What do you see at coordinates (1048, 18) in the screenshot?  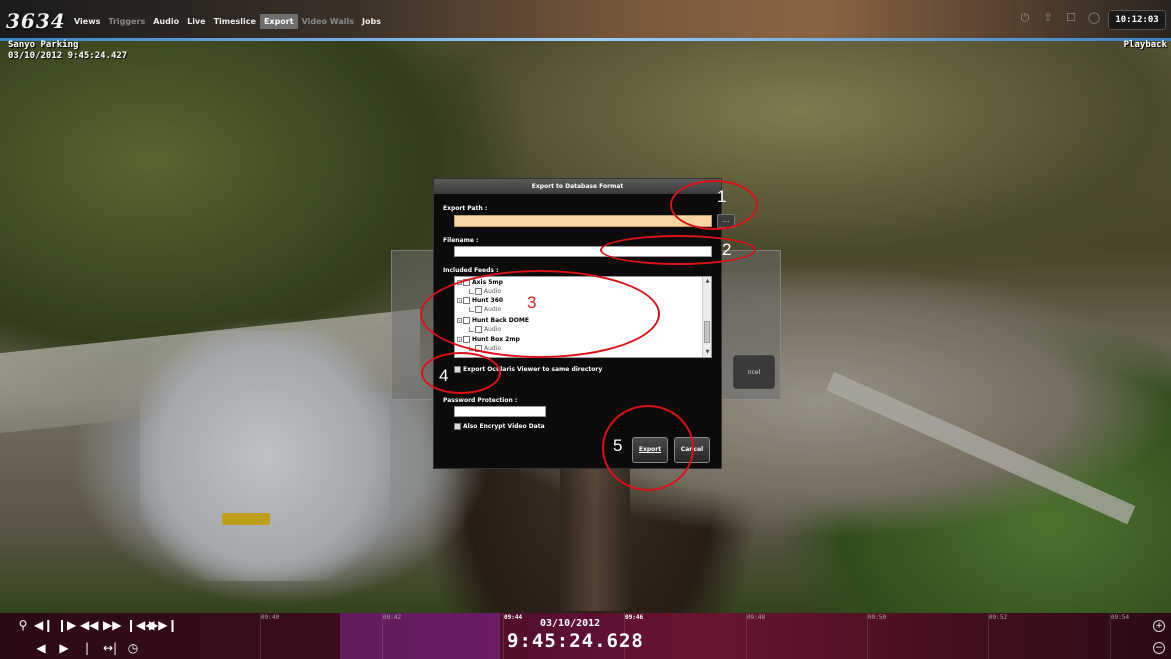 I see `up-arrow-icon: ⇧` at bounding box center [1048, 18].